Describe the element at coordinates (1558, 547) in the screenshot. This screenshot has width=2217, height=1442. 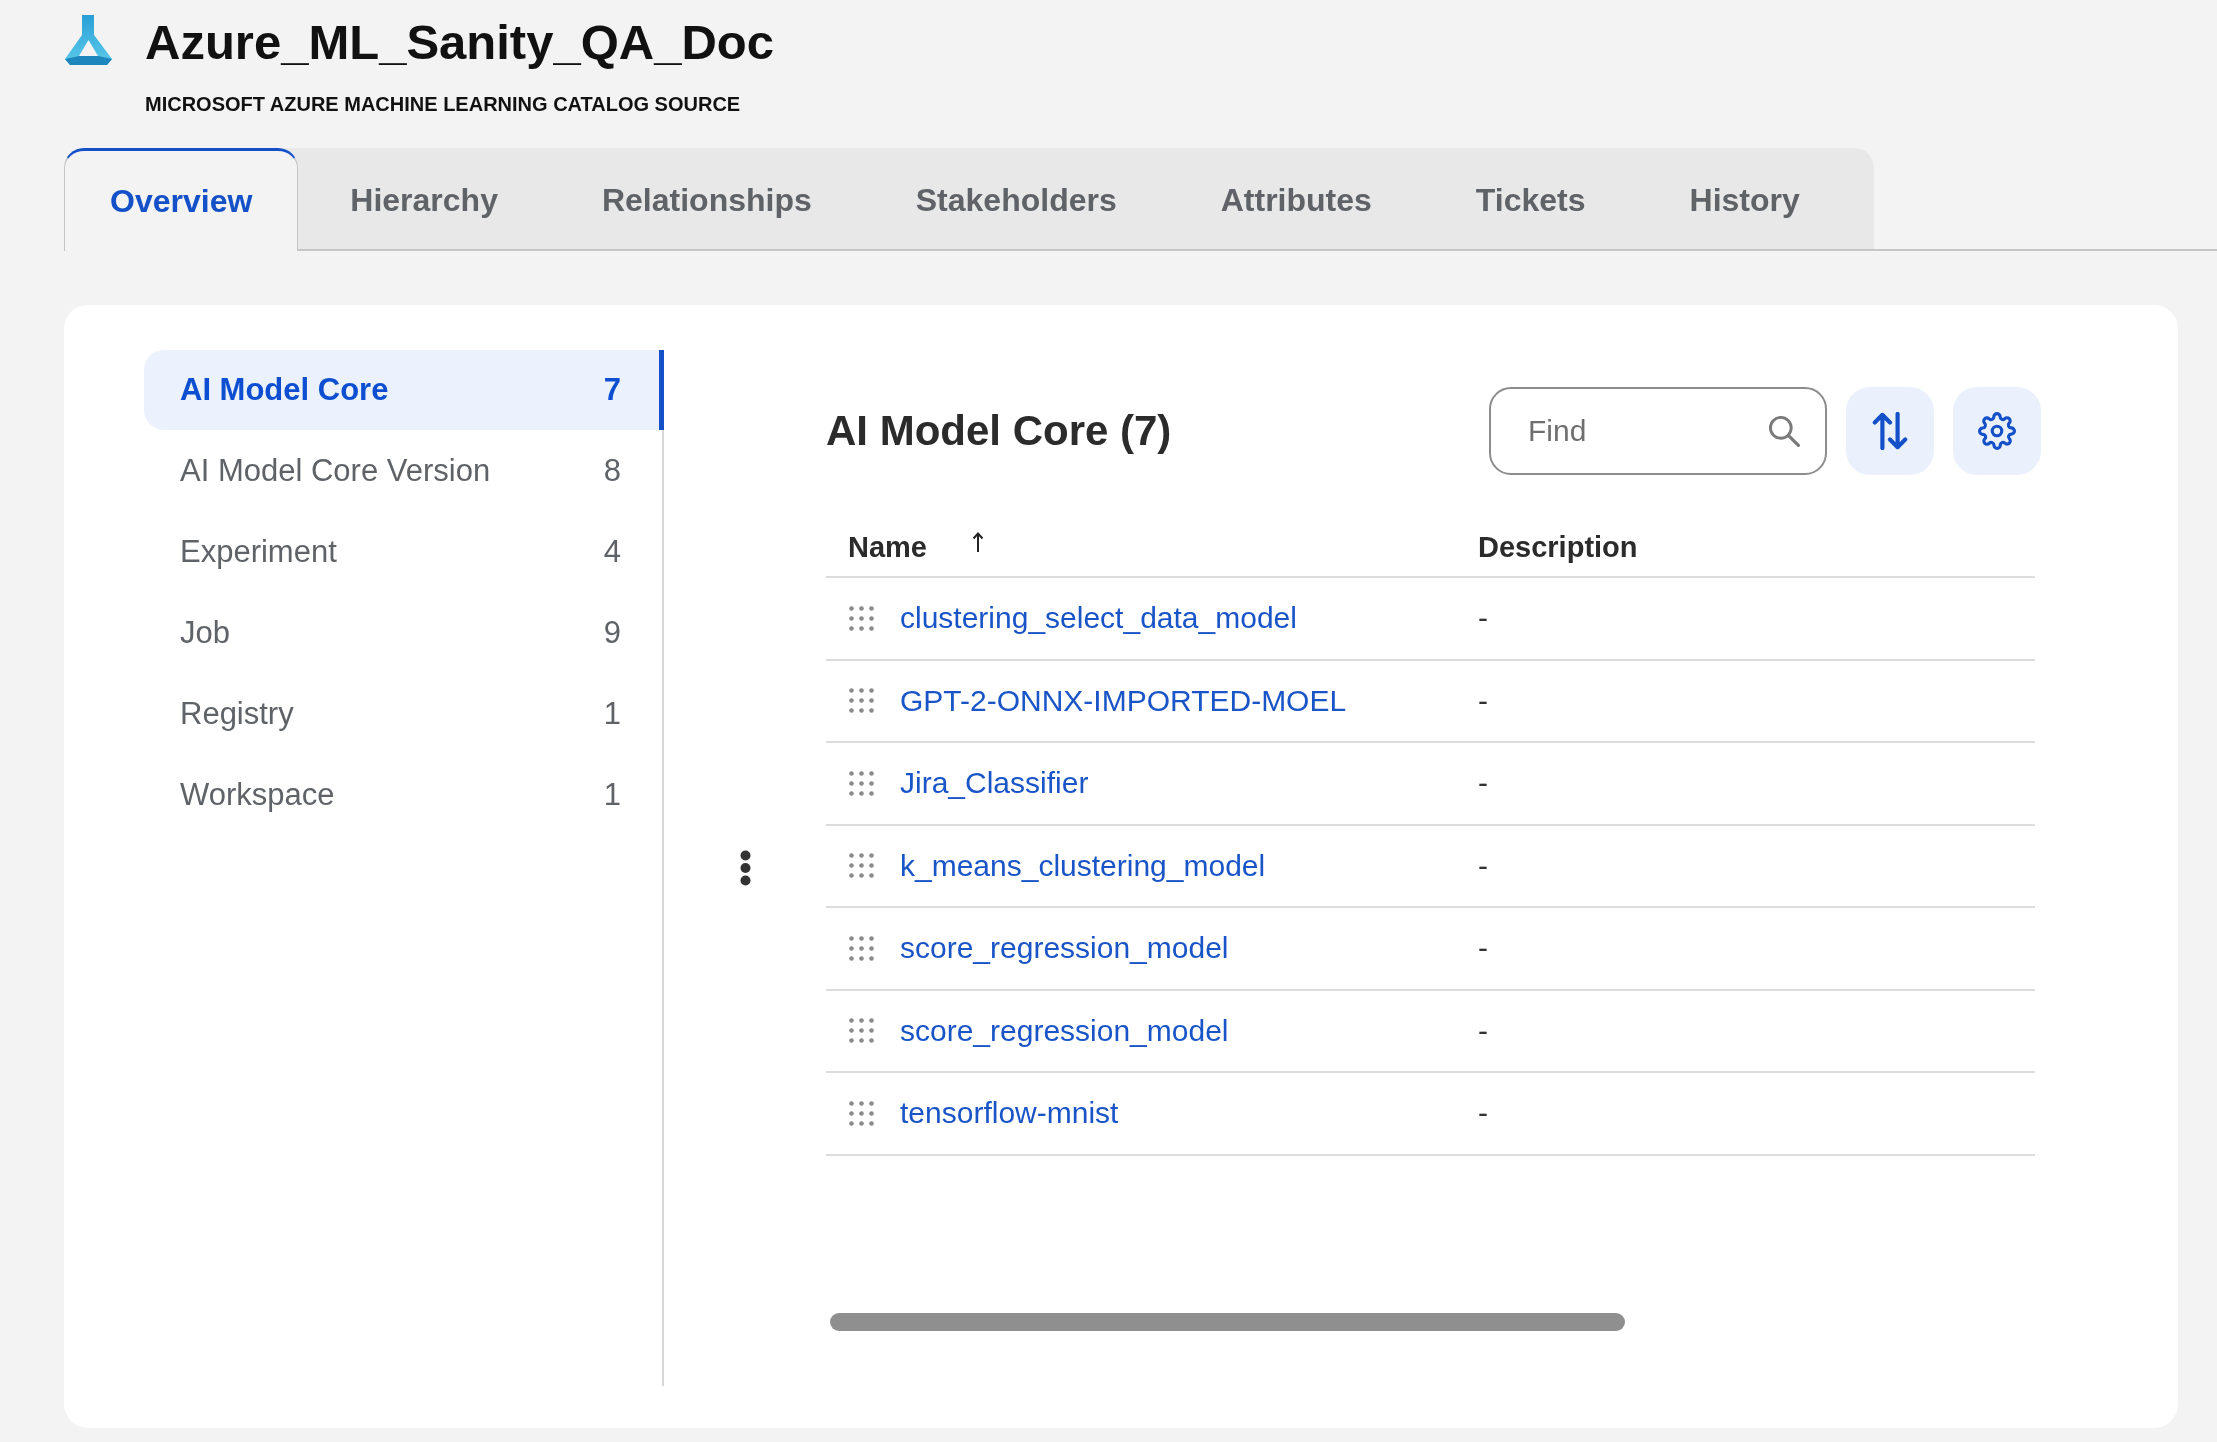
I see `column-header: Description` at that location.